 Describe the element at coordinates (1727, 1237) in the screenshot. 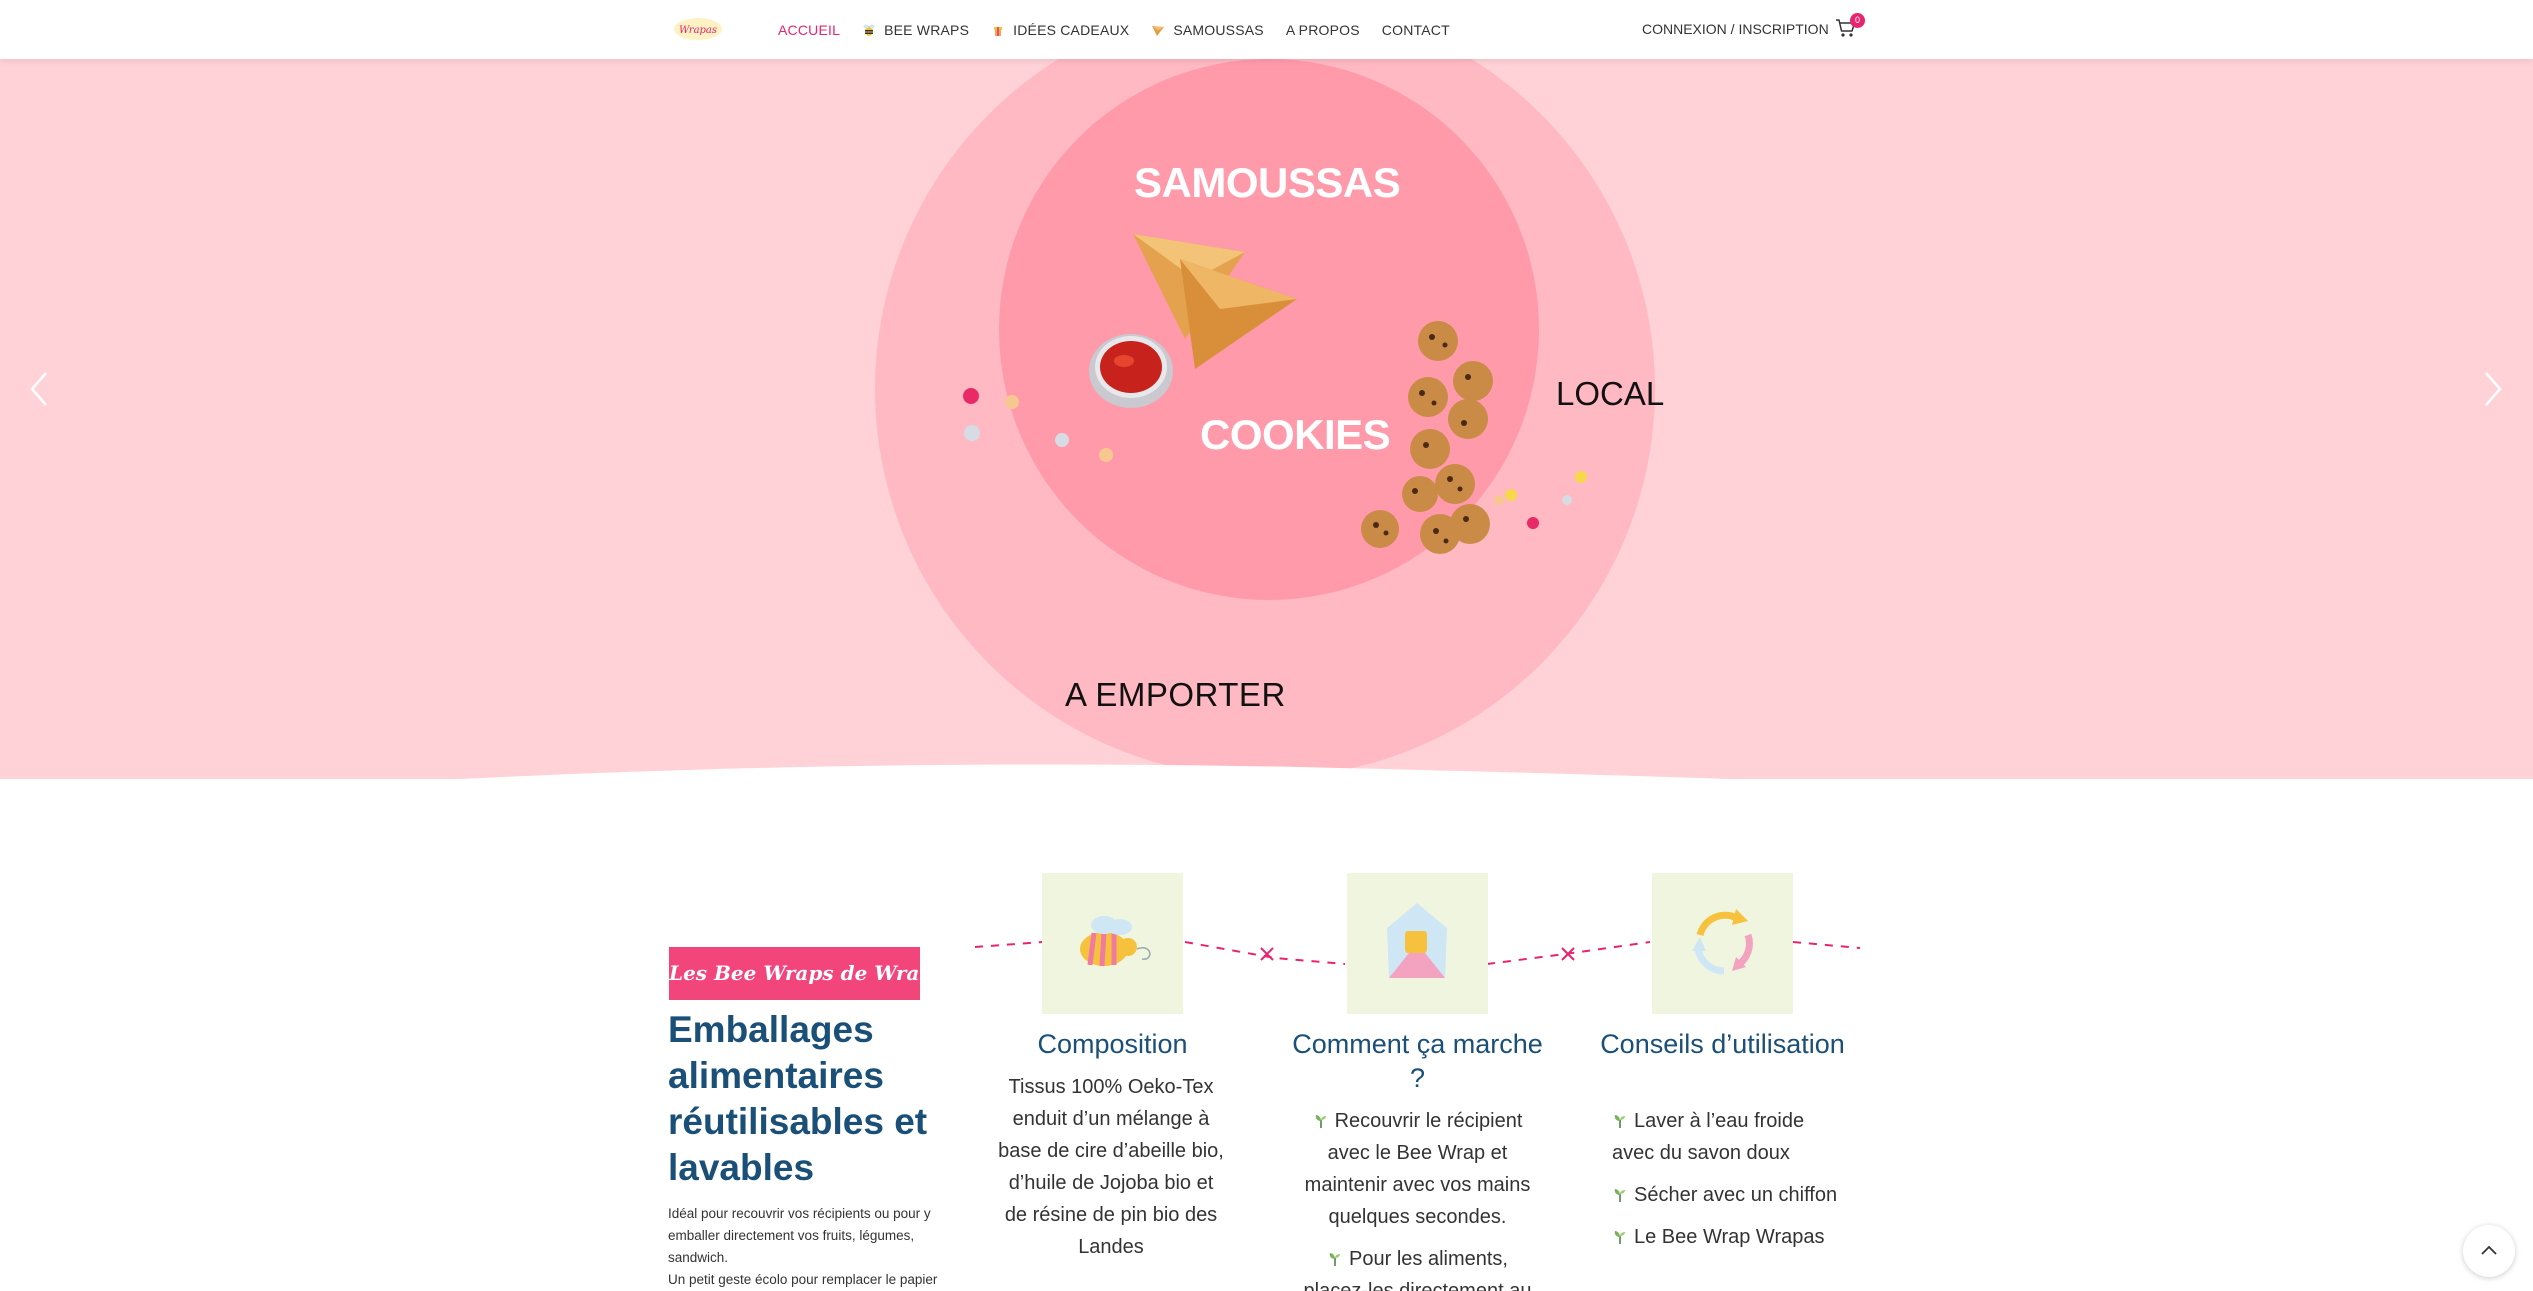

I see `usage-tips-item: Le Bee Wrap Wrapas` at that location.